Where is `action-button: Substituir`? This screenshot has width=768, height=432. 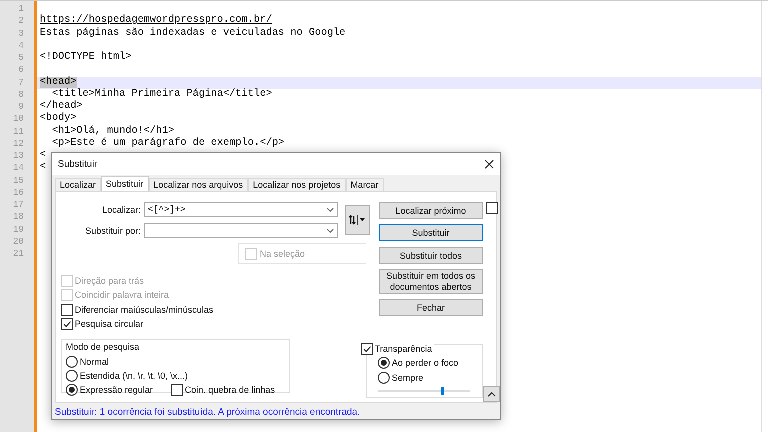 action-button: Substituir is located at coordinates (431, 232).